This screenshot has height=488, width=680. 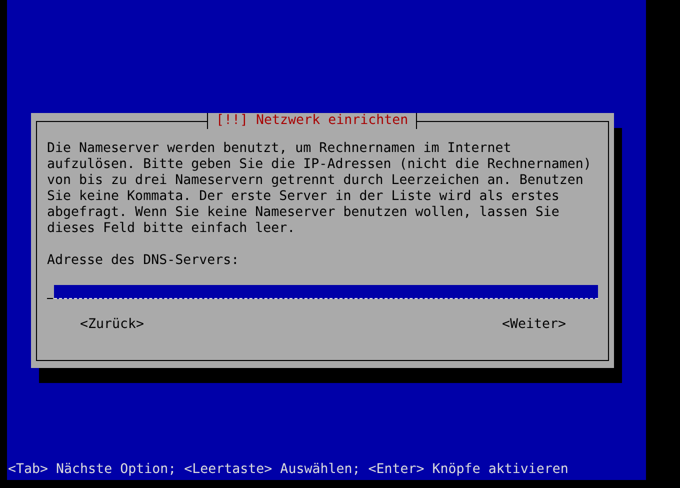 What do you see at coordinates (534, 325) in the screenshot?
I see `dialog-button: <Weiter>` at bounding box center [534, 325].